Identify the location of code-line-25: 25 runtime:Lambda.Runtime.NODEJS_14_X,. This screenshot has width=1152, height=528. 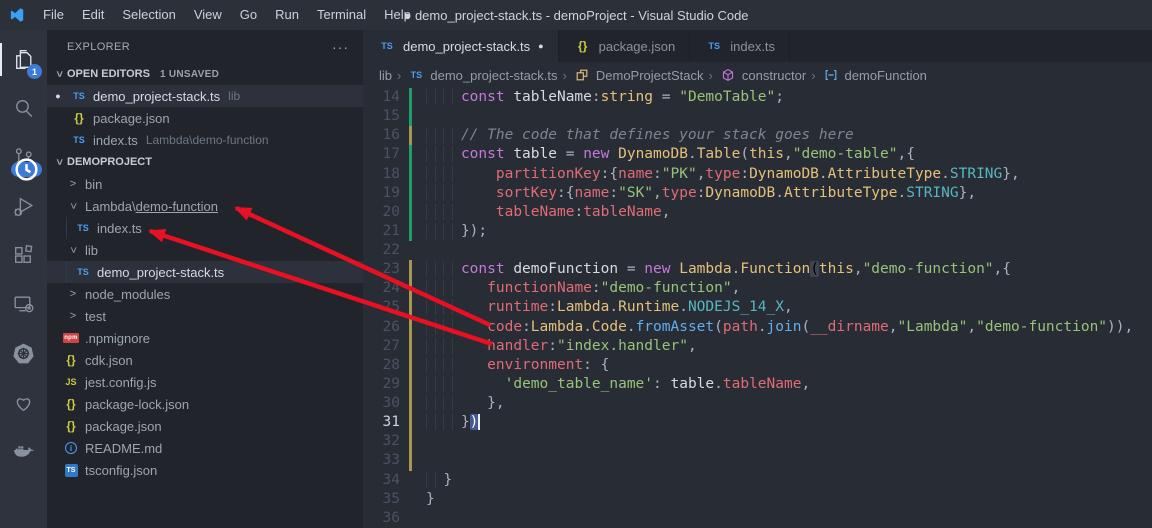
(757, 308).